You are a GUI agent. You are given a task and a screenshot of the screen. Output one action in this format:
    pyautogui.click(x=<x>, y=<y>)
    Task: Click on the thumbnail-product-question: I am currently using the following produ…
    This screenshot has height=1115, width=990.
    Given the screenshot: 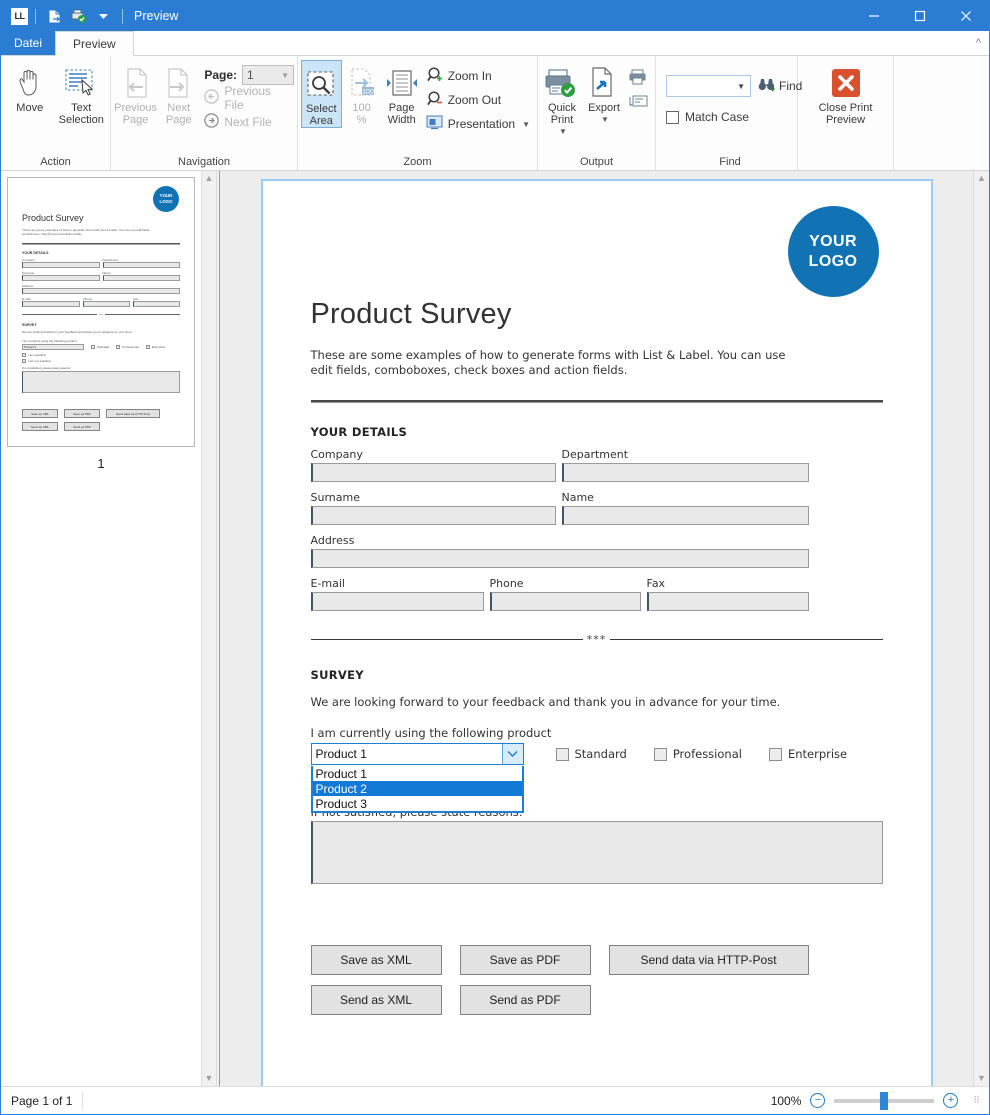 What is the action you would take?
    pyautogui.click(x=49, y=341)
    